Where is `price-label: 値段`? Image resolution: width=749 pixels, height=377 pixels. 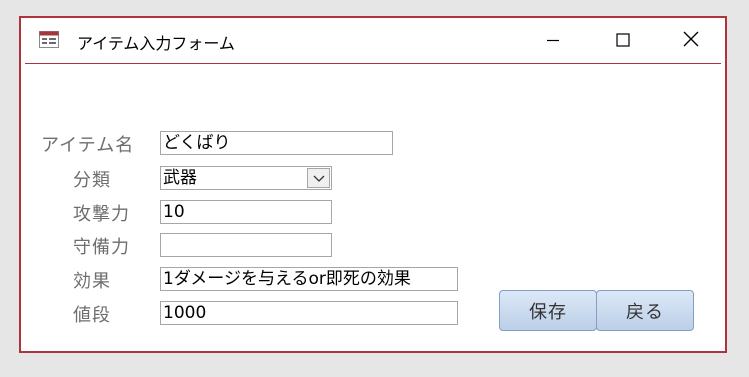
price-label: 値段 is located at coordinates (92, 315).